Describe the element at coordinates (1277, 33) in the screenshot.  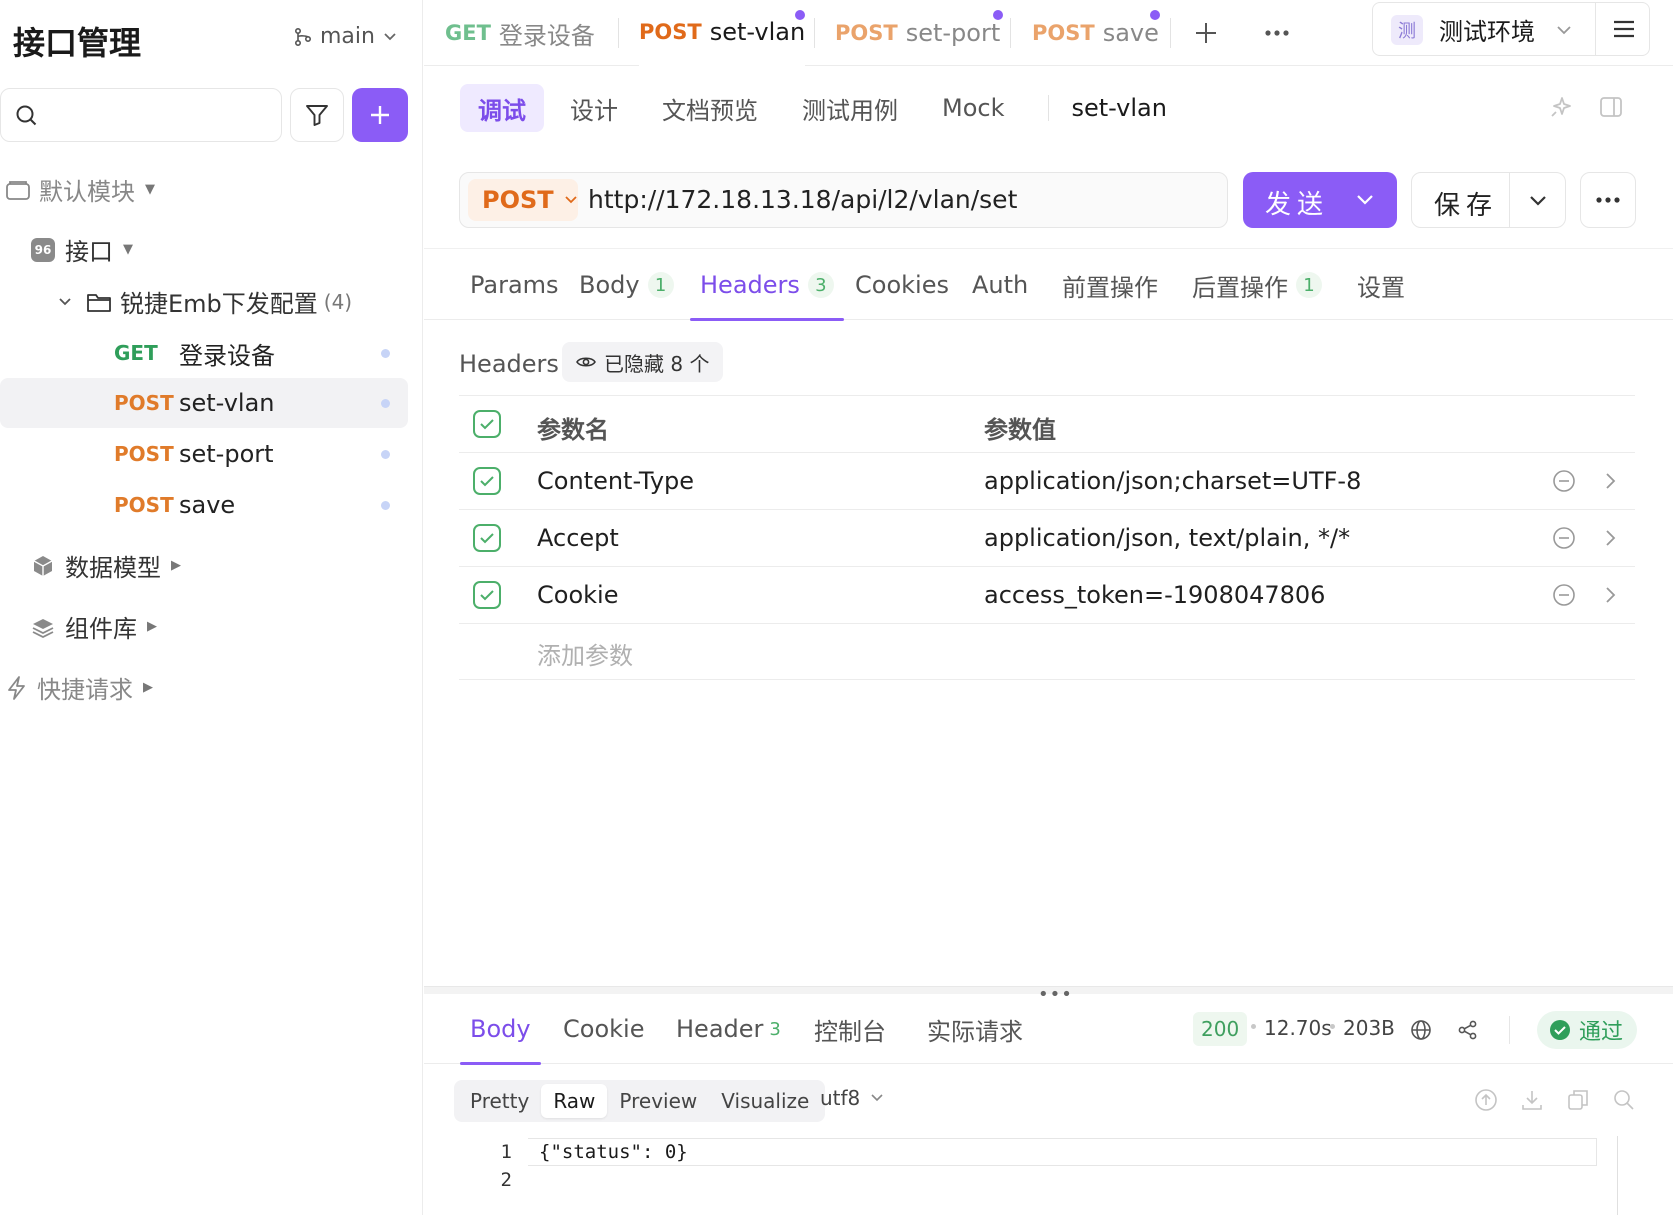
I see `more-tabs-button` at that location.